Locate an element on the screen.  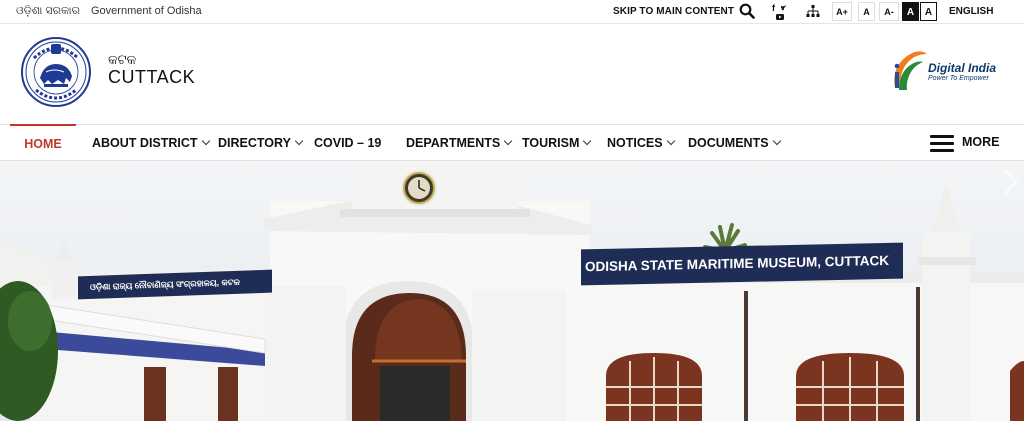
nav-about-district-label: ABOUT DISTRICT is located at coordinates (145, 143).